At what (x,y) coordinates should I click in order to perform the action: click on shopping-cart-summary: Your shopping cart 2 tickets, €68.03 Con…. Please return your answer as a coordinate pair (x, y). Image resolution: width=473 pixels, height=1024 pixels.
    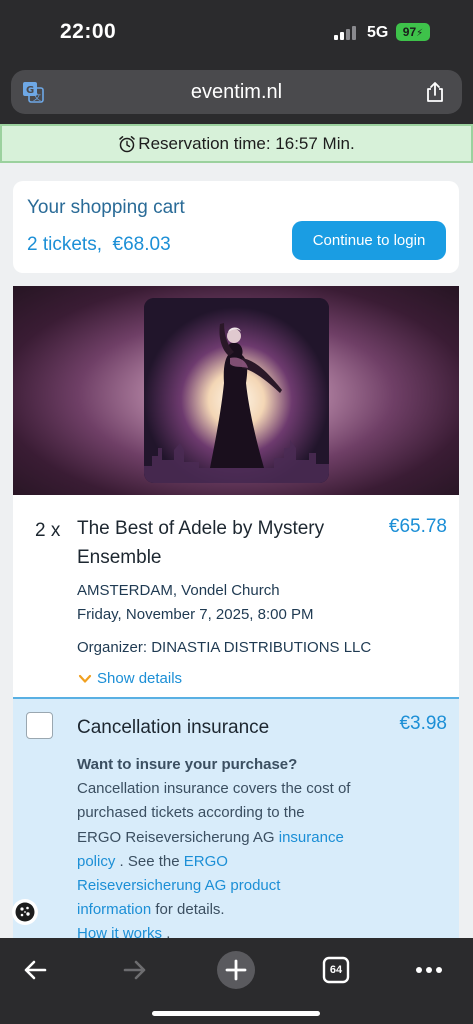
    Looking at the image, I should click on (236, 227).